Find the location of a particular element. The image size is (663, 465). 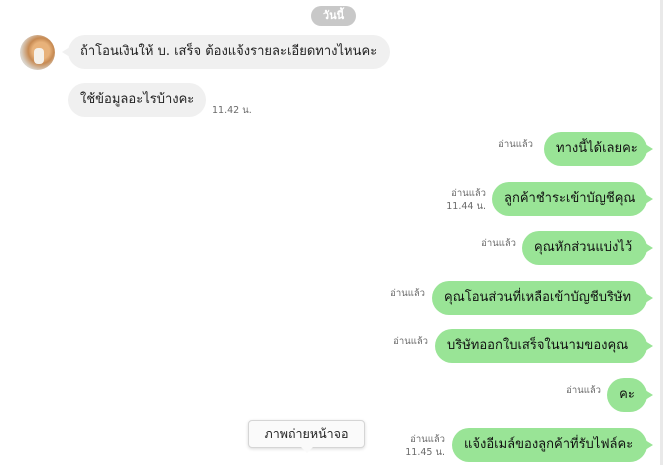

message-text: คุณหักส่วนแบ่งไว้ is located at coordinates (583, 247).